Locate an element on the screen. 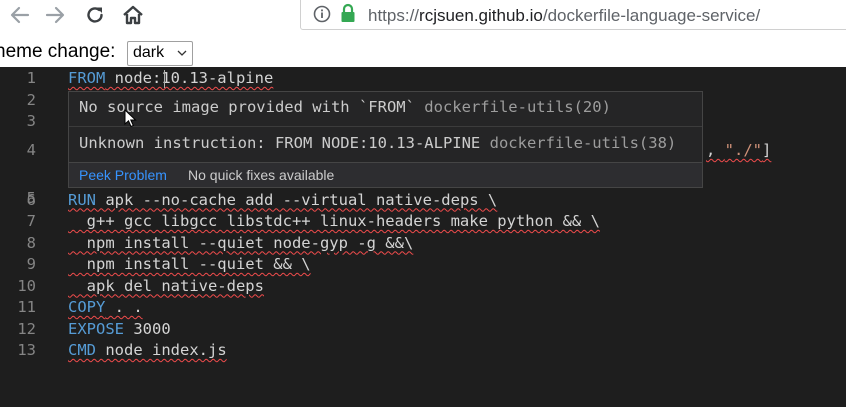 The width and height of the screenshot is (846, 407). reload-icon is located at coordinates (95, 15).